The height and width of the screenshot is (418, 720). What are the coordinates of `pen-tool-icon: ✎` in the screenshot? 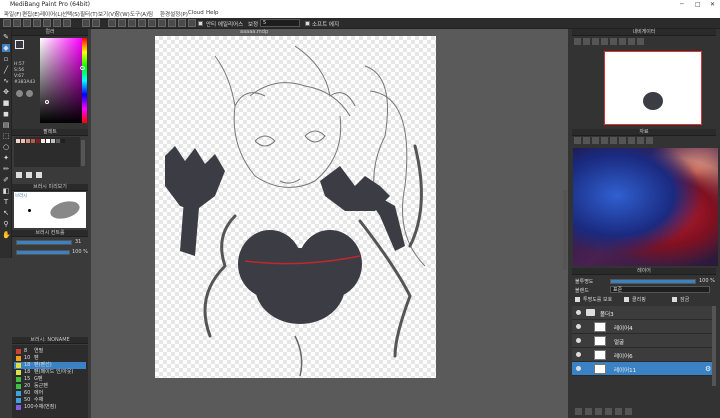 It's located at (6, 37).